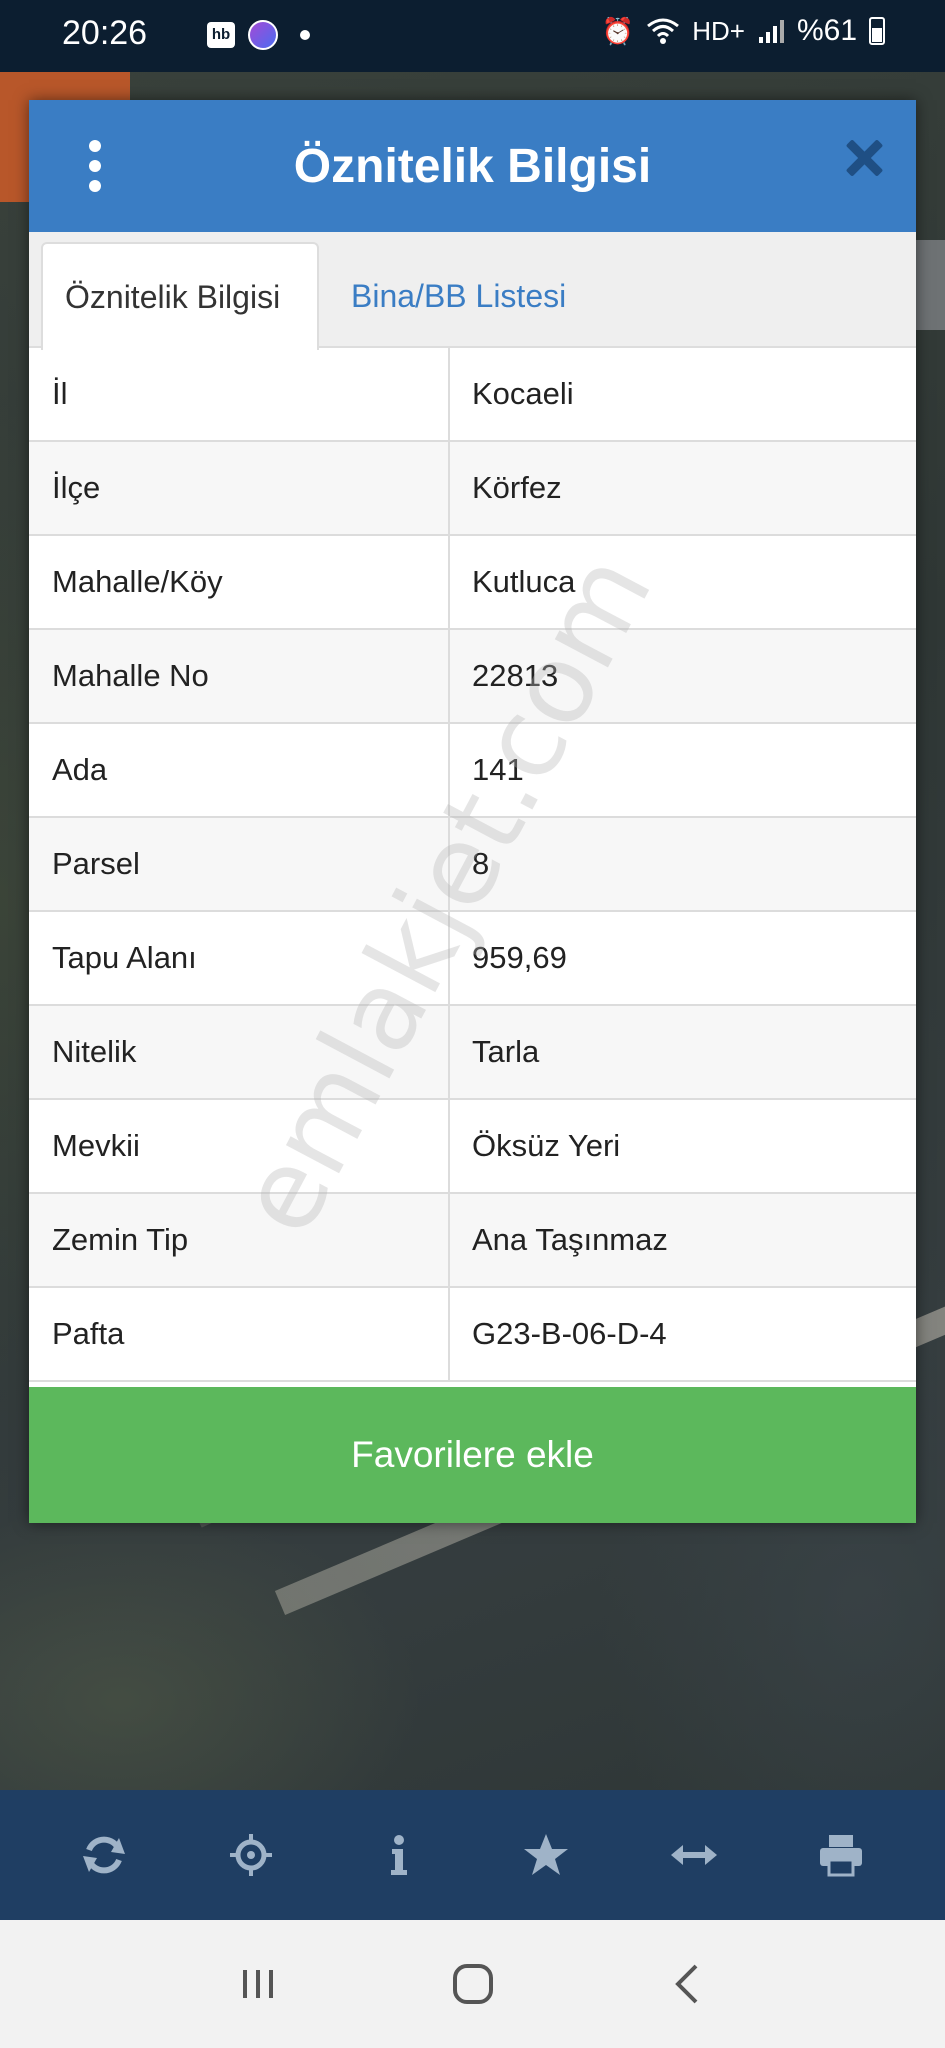 This screenshot has width=945, height=2048. Describe the element at coordinates (305, 35) in the screenshot. I see `notification-dot-icon` at that location.